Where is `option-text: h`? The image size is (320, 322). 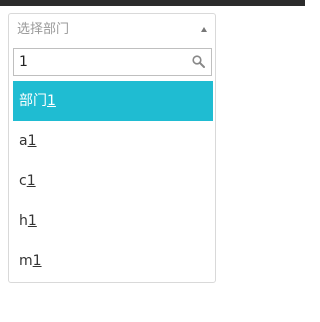 option-text: h is located at coordinates (23, 221).